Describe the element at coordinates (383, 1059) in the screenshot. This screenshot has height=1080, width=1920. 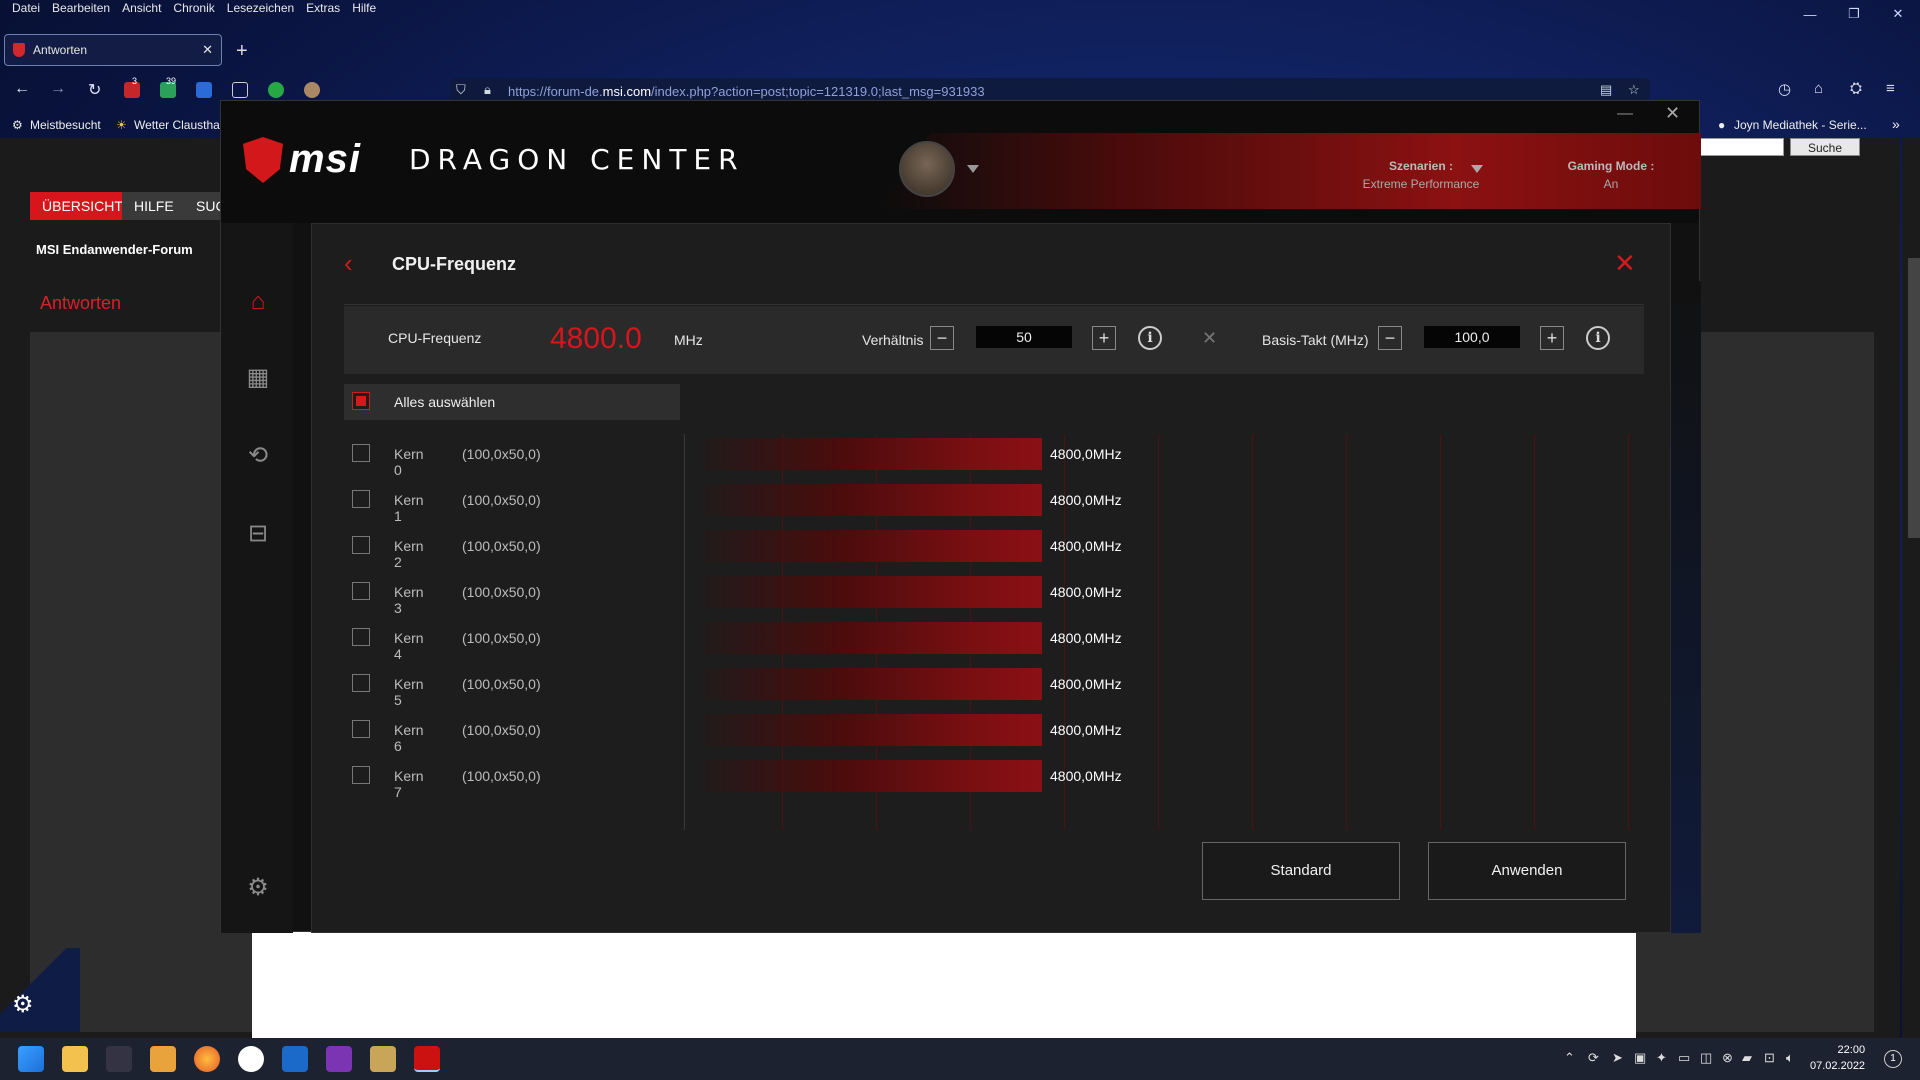
I see `game-app-icon` at that location.